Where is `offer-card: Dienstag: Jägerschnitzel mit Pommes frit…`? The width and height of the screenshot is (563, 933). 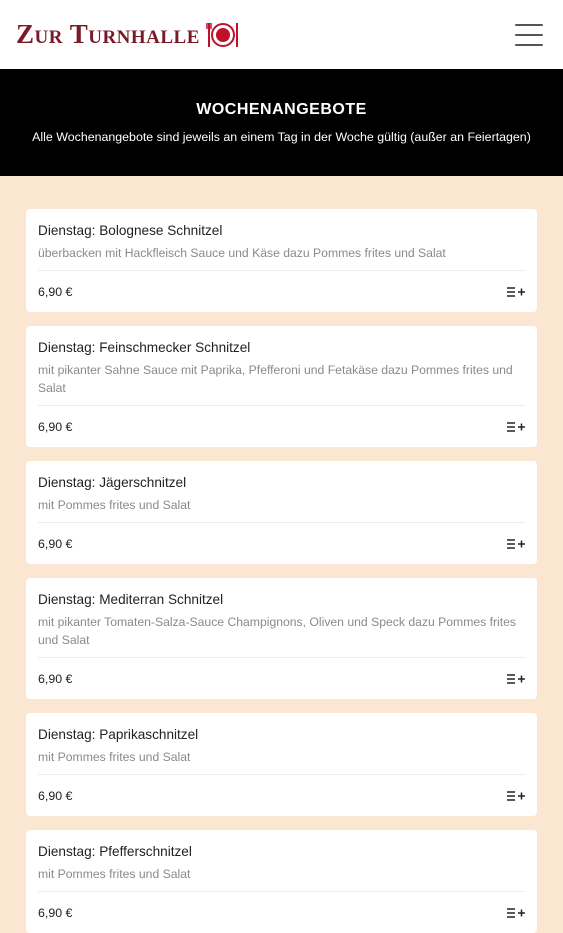
offer-card: Dienstag: Jägerschnitzel mit Pommes frit… is located at coordinates (281, 512).